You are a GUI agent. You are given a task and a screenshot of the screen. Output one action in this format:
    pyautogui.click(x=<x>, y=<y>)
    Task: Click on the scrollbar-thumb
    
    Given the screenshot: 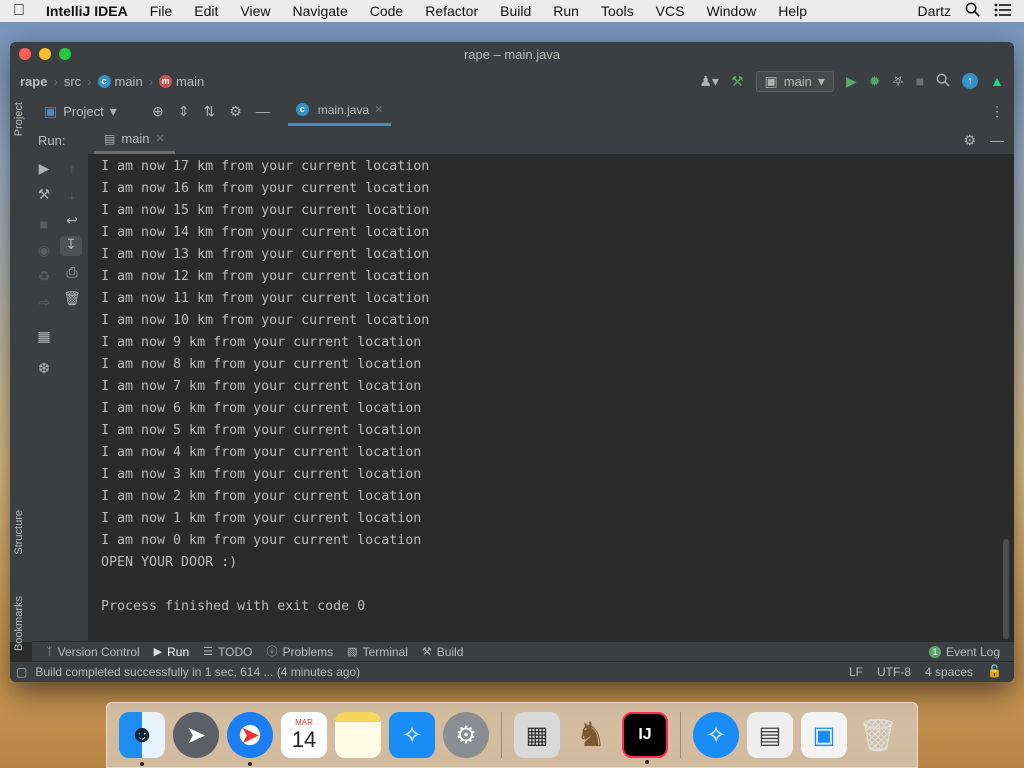 What is the action you would take?
    pyautogui.click(x=1006, y=589)
    